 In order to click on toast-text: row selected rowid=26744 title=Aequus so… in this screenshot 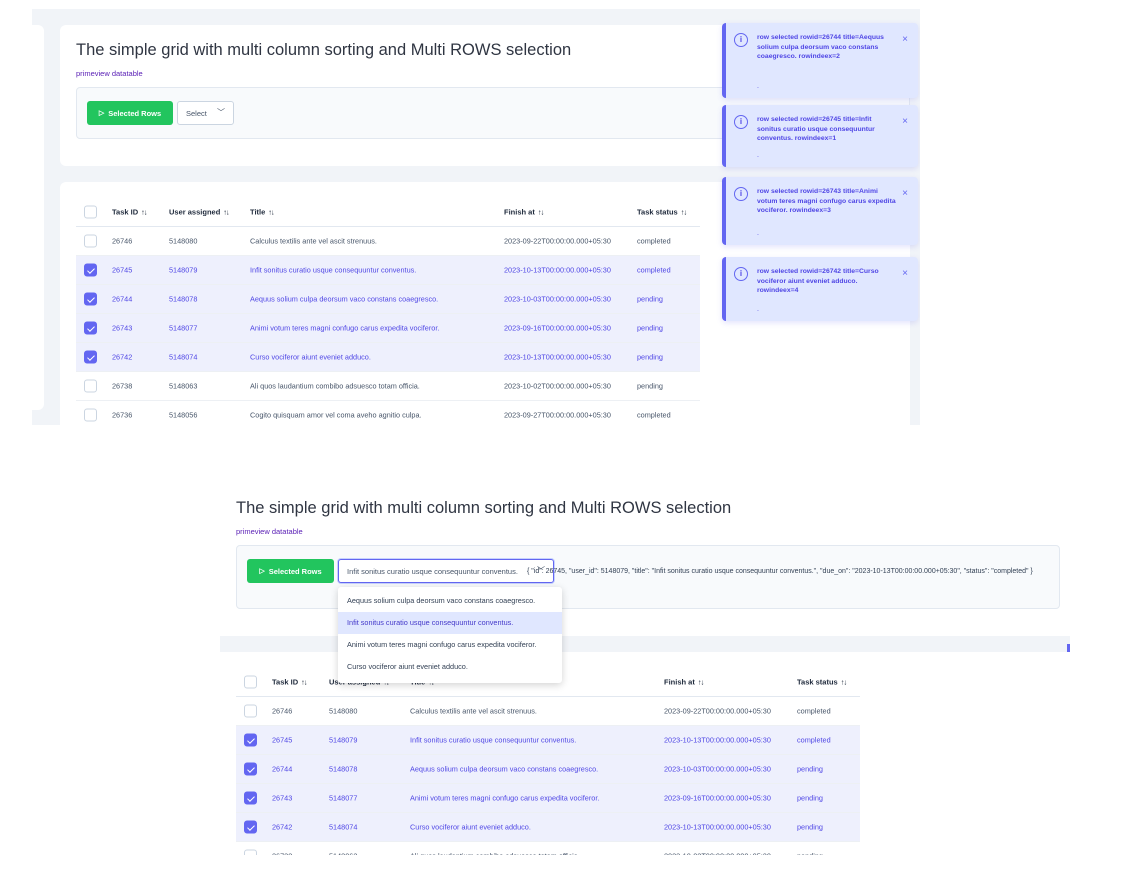, I will do `click(820, 47)`.